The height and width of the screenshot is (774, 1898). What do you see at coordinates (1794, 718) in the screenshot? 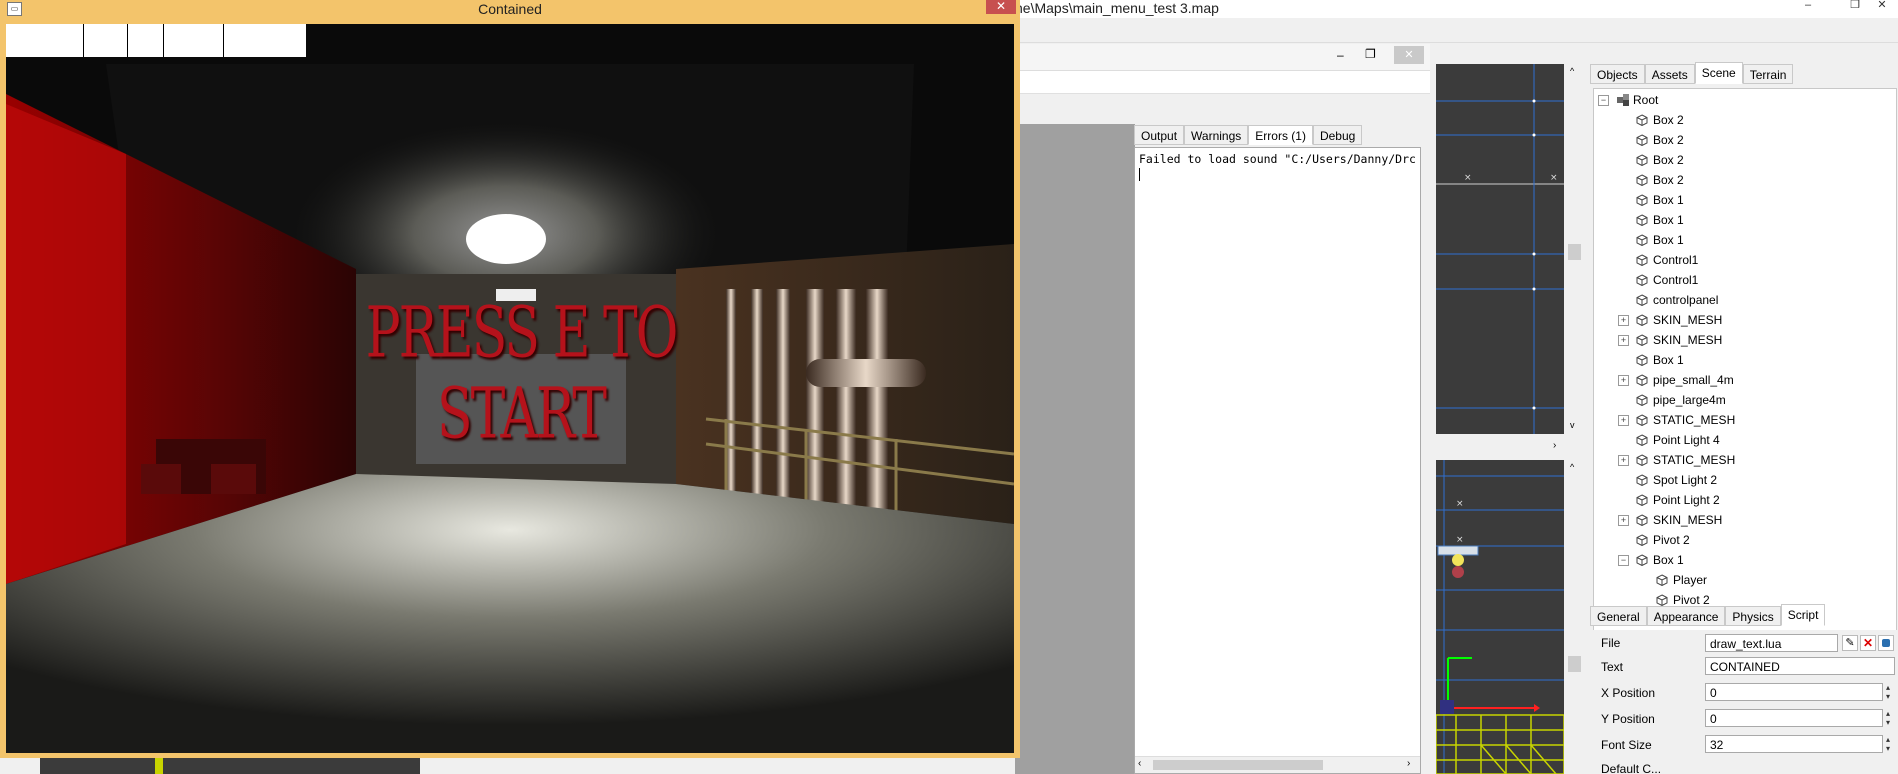
I see `y-position-field: 0` at bounding box center [1794, 718].